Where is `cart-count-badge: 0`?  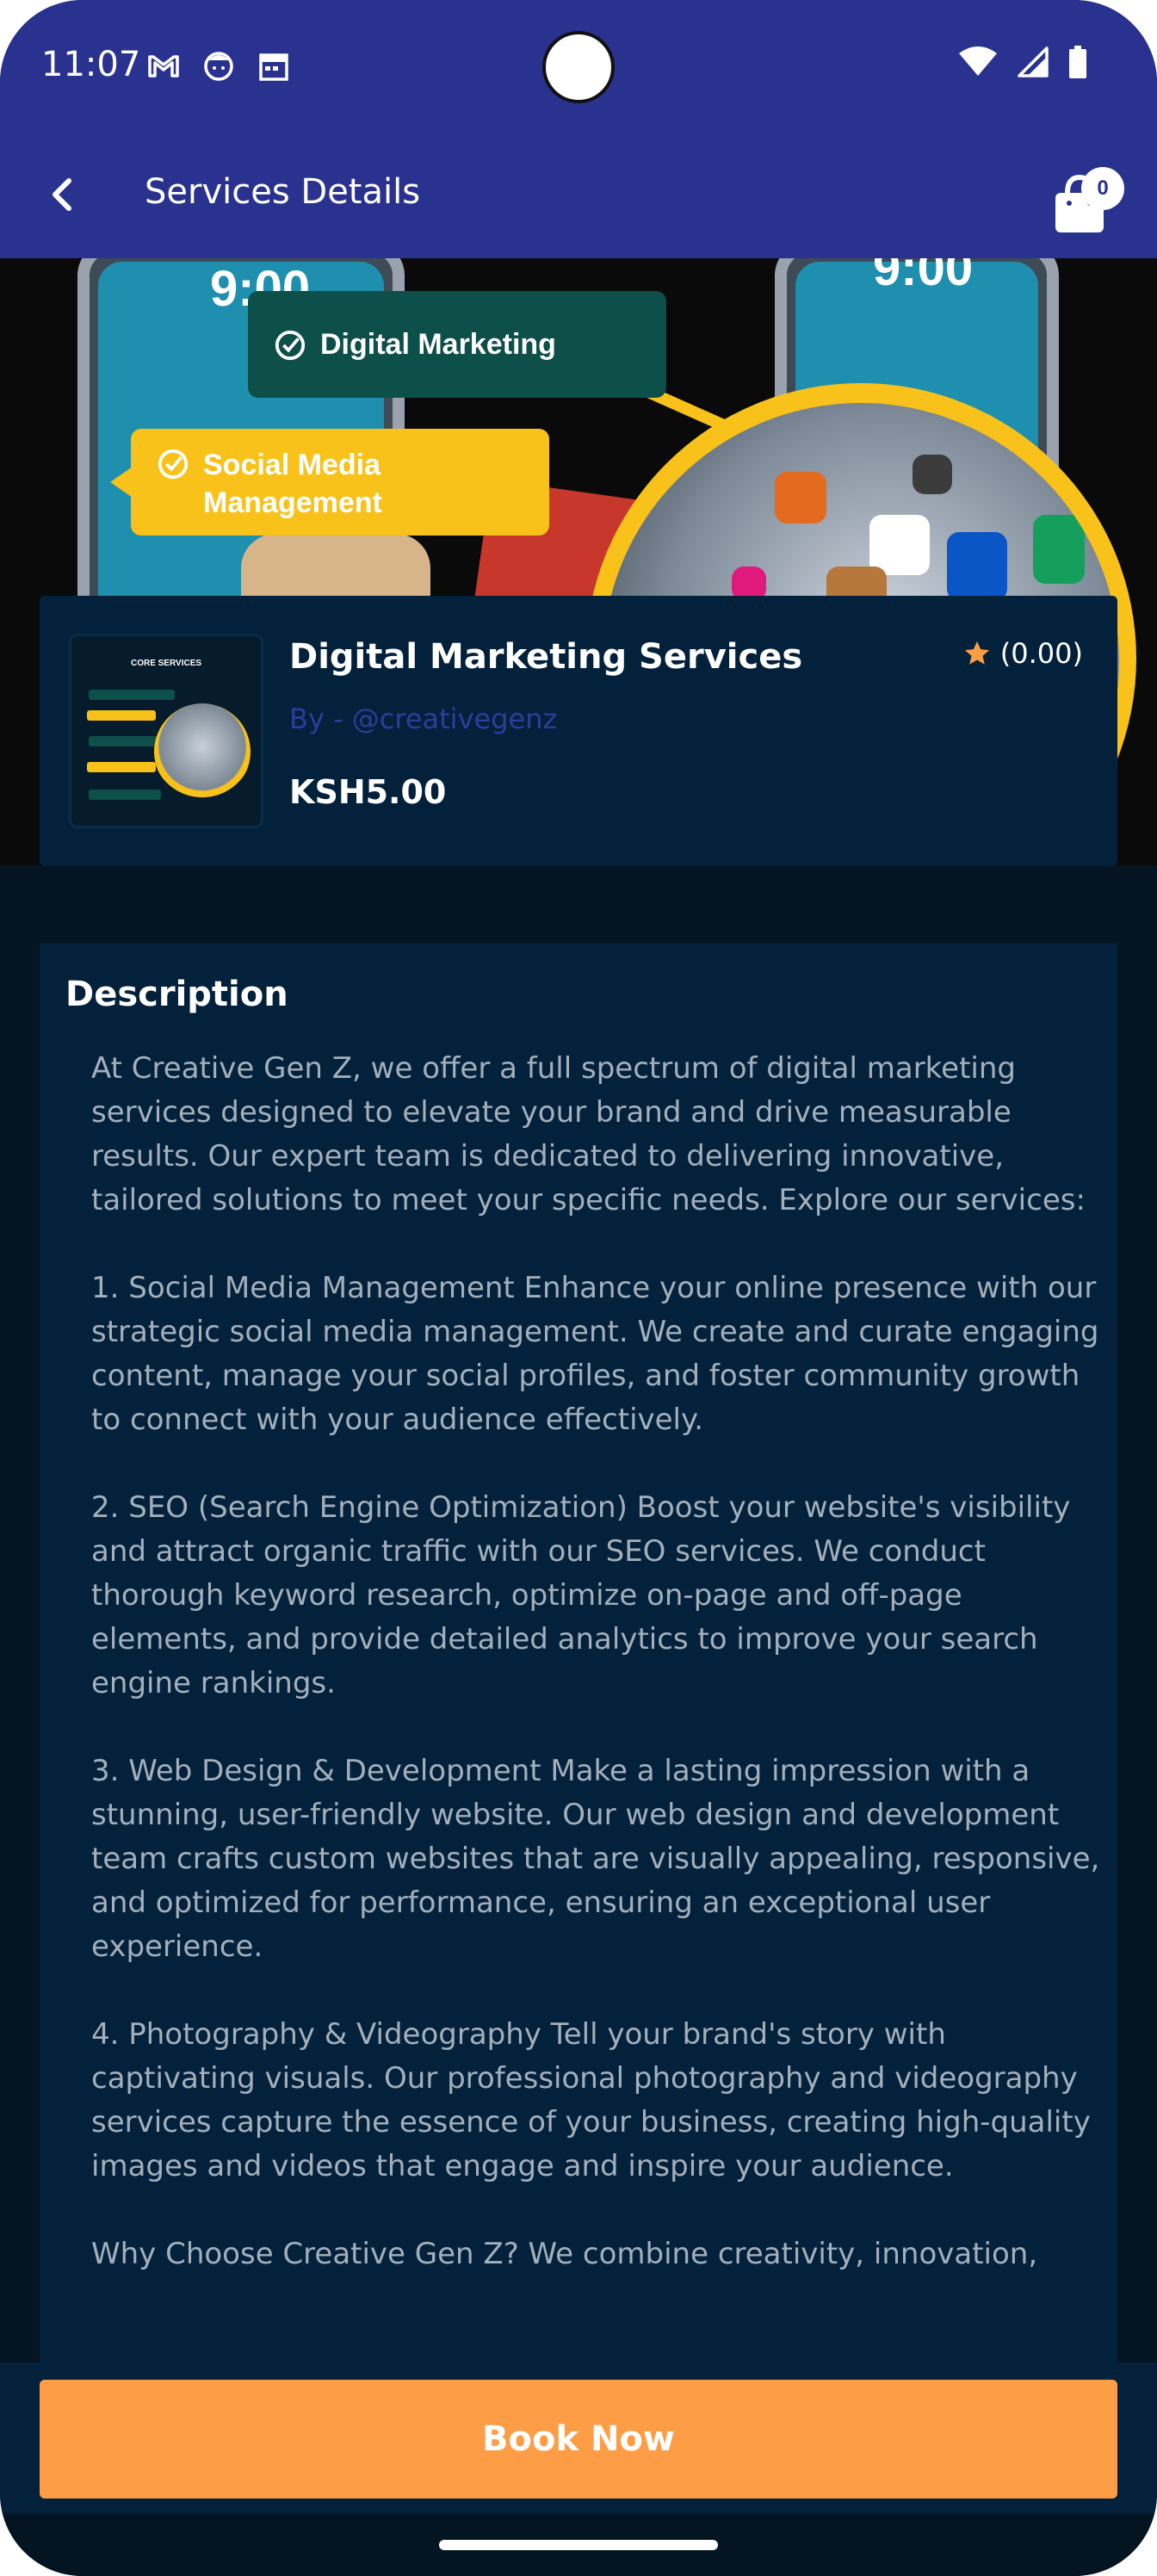 cart-count-badge: 0 is located at coordinates (1102, 189).